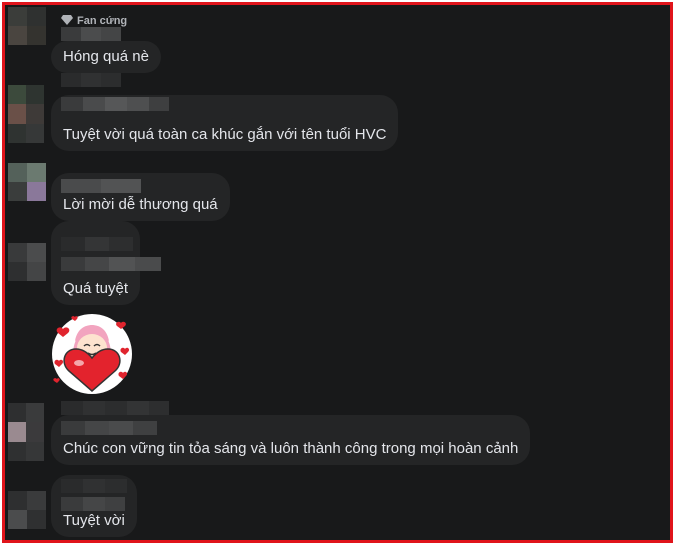  What do you see at coordinates (102, 21) in the screenshot?
I see `badge-label: Fan cứng` at bounding box center [102, 21].